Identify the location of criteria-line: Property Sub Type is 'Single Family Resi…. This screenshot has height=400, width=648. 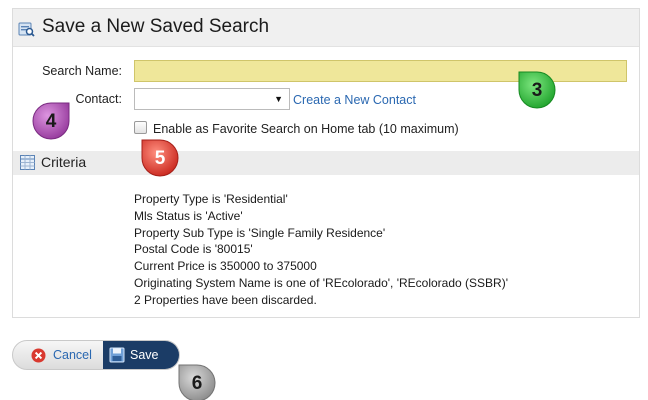
(260, 232).